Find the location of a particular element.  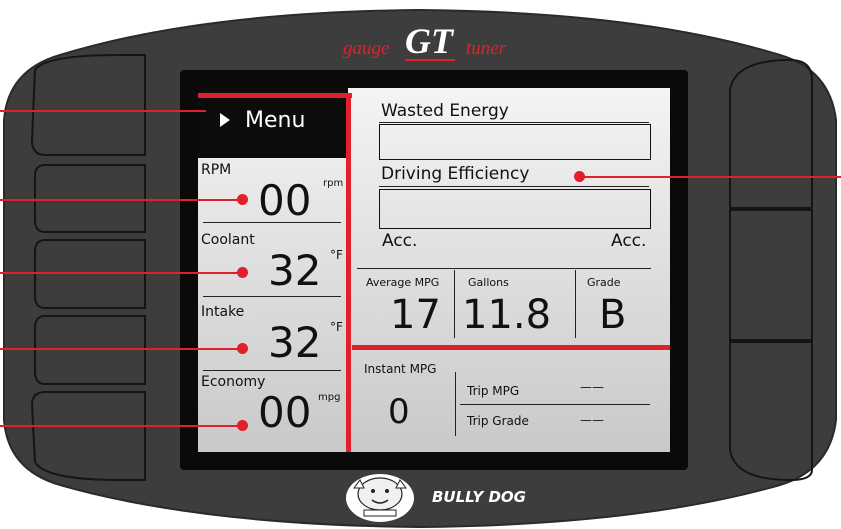

callout-line-rpm is located at coordinates (121, 200).